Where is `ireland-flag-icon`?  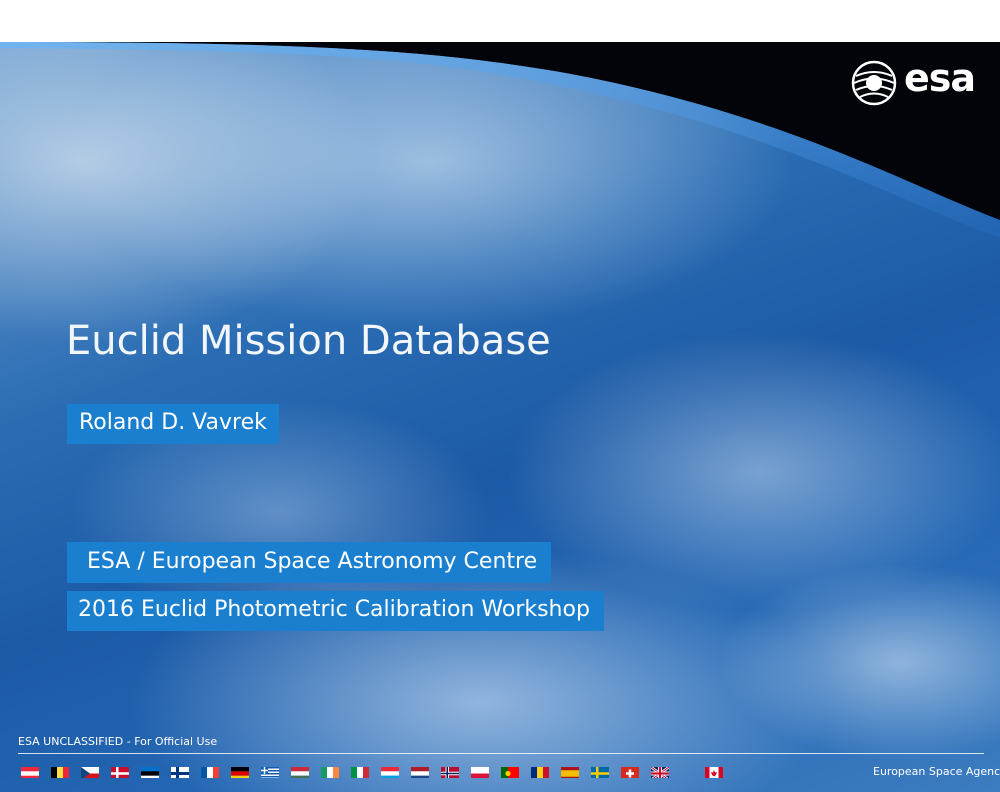 ireland-flag-icon is located at coordinates (330, 771).